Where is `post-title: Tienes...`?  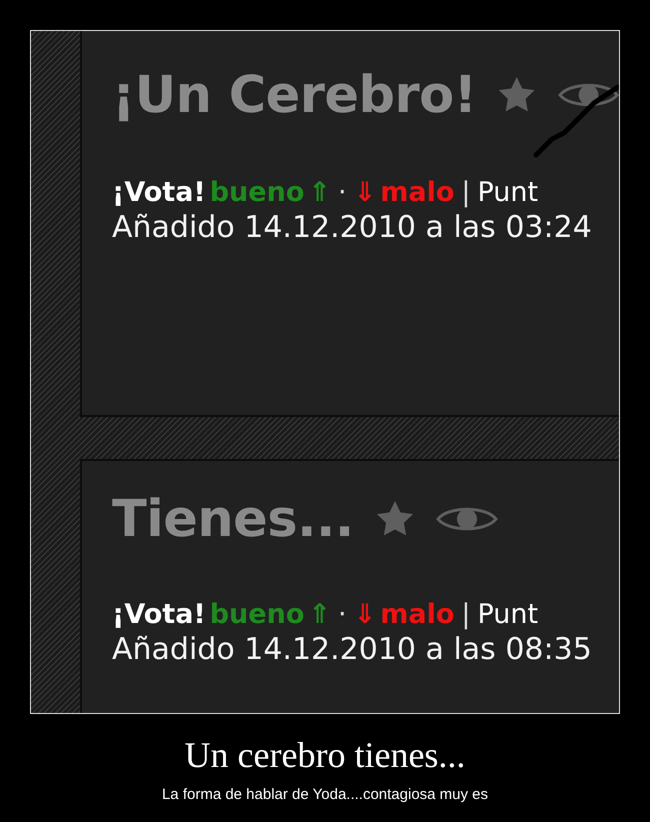
post-title: Tienes... is located at coordinates (233, 519).